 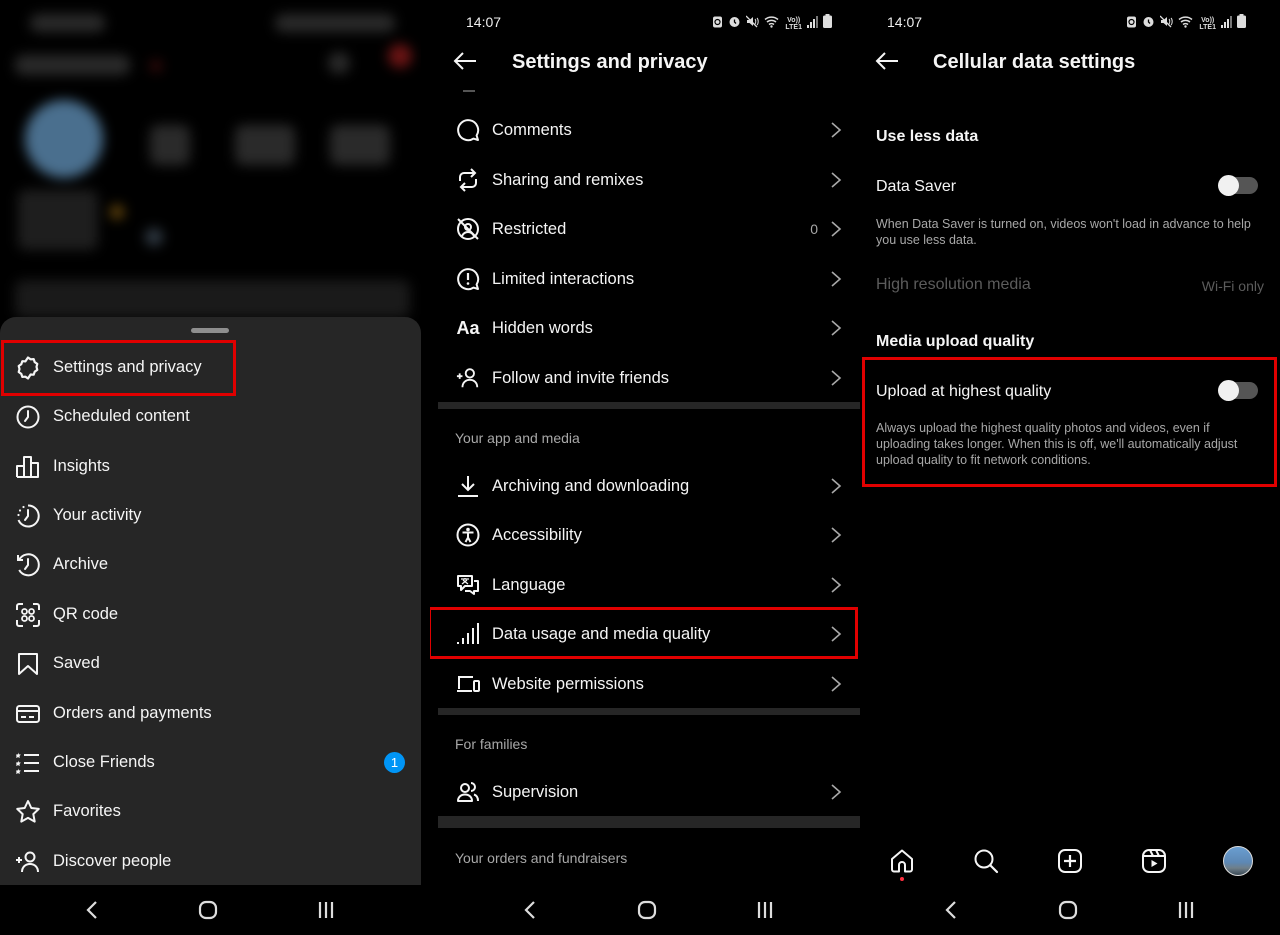 I want to click on blurred-profile-background, so click(x=210, y=165).